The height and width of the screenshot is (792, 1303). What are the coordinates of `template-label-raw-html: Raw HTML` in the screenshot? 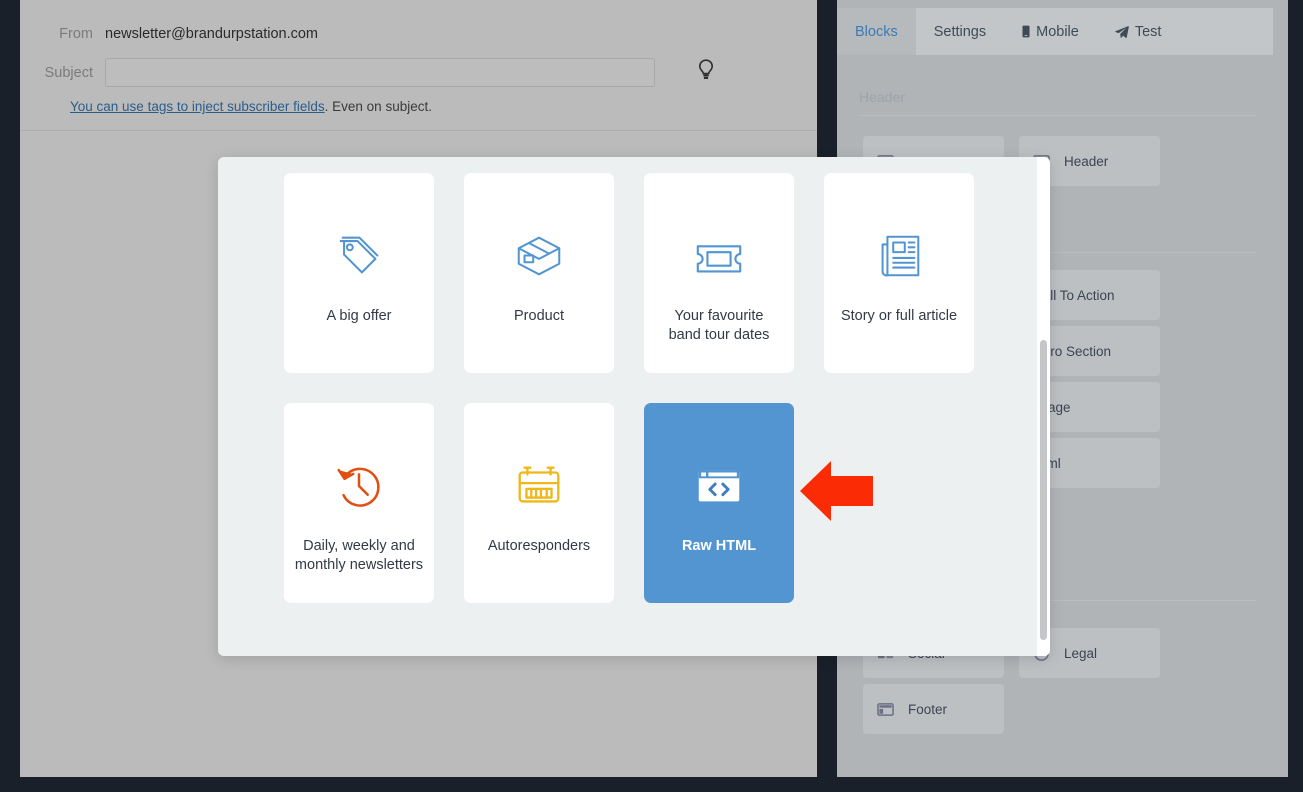 It's located at (719, 546).